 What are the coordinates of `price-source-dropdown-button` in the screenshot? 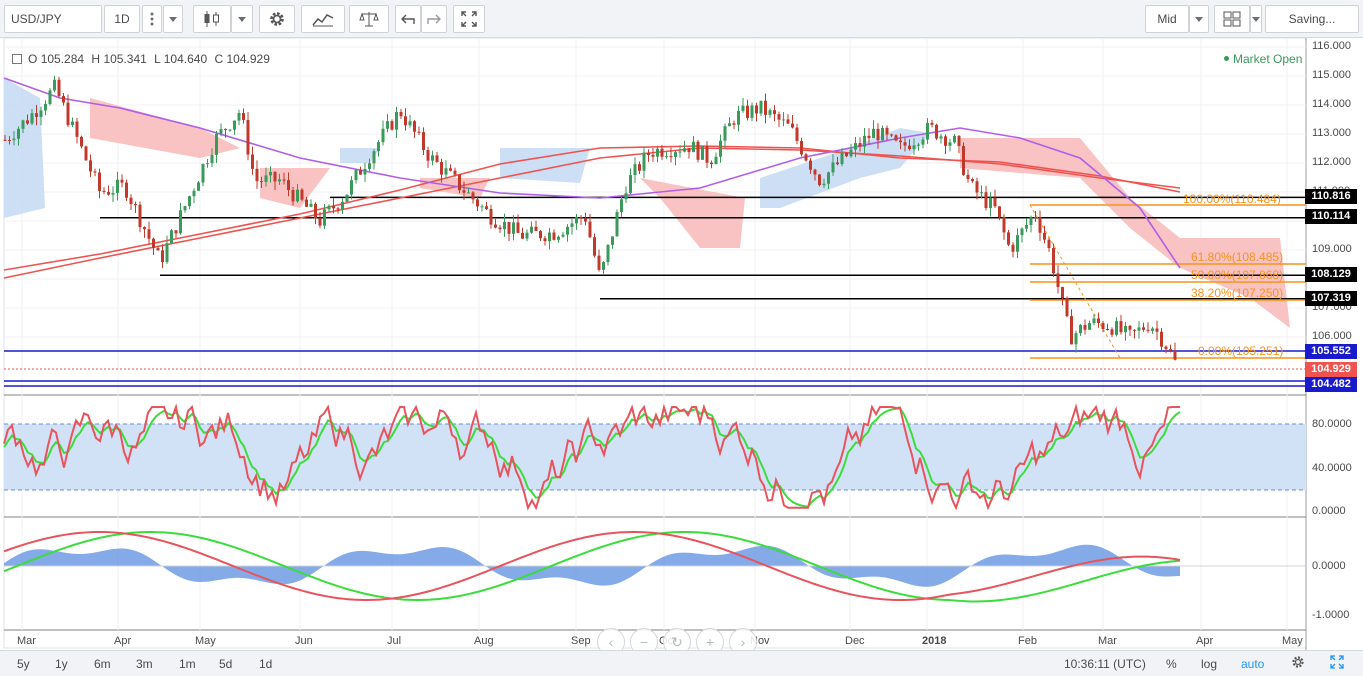 It's located at (1199, 19).